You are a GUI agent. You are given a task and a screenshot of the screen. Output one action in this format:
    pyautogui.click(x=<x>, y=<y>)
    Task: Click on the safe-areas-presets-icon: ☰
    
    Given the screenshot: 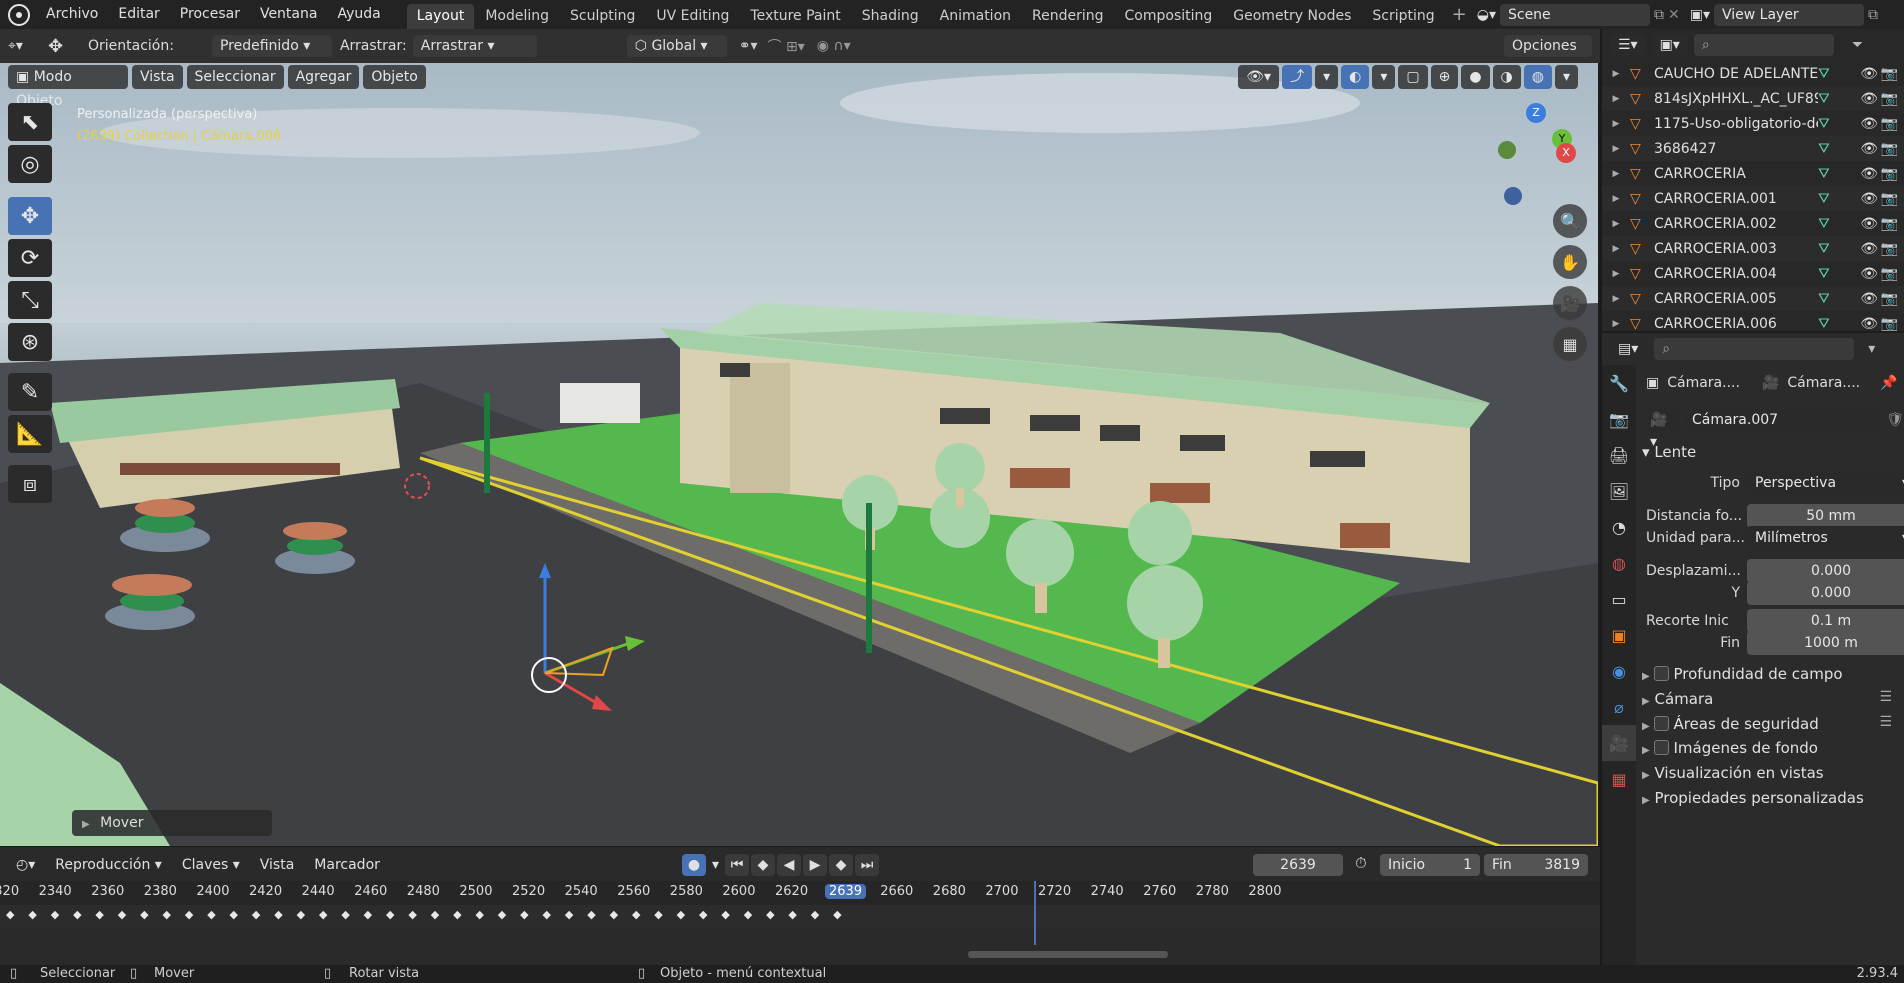 What is the action you would take?
    pyautogui.click(x=1885, y=722)
    